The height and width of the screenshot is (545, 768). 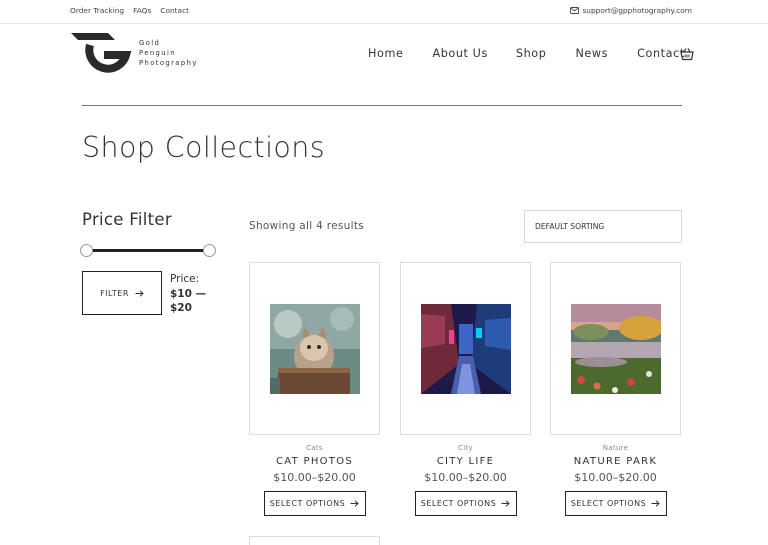 I want to click on price-slider-track, so click(x=148, y=250).